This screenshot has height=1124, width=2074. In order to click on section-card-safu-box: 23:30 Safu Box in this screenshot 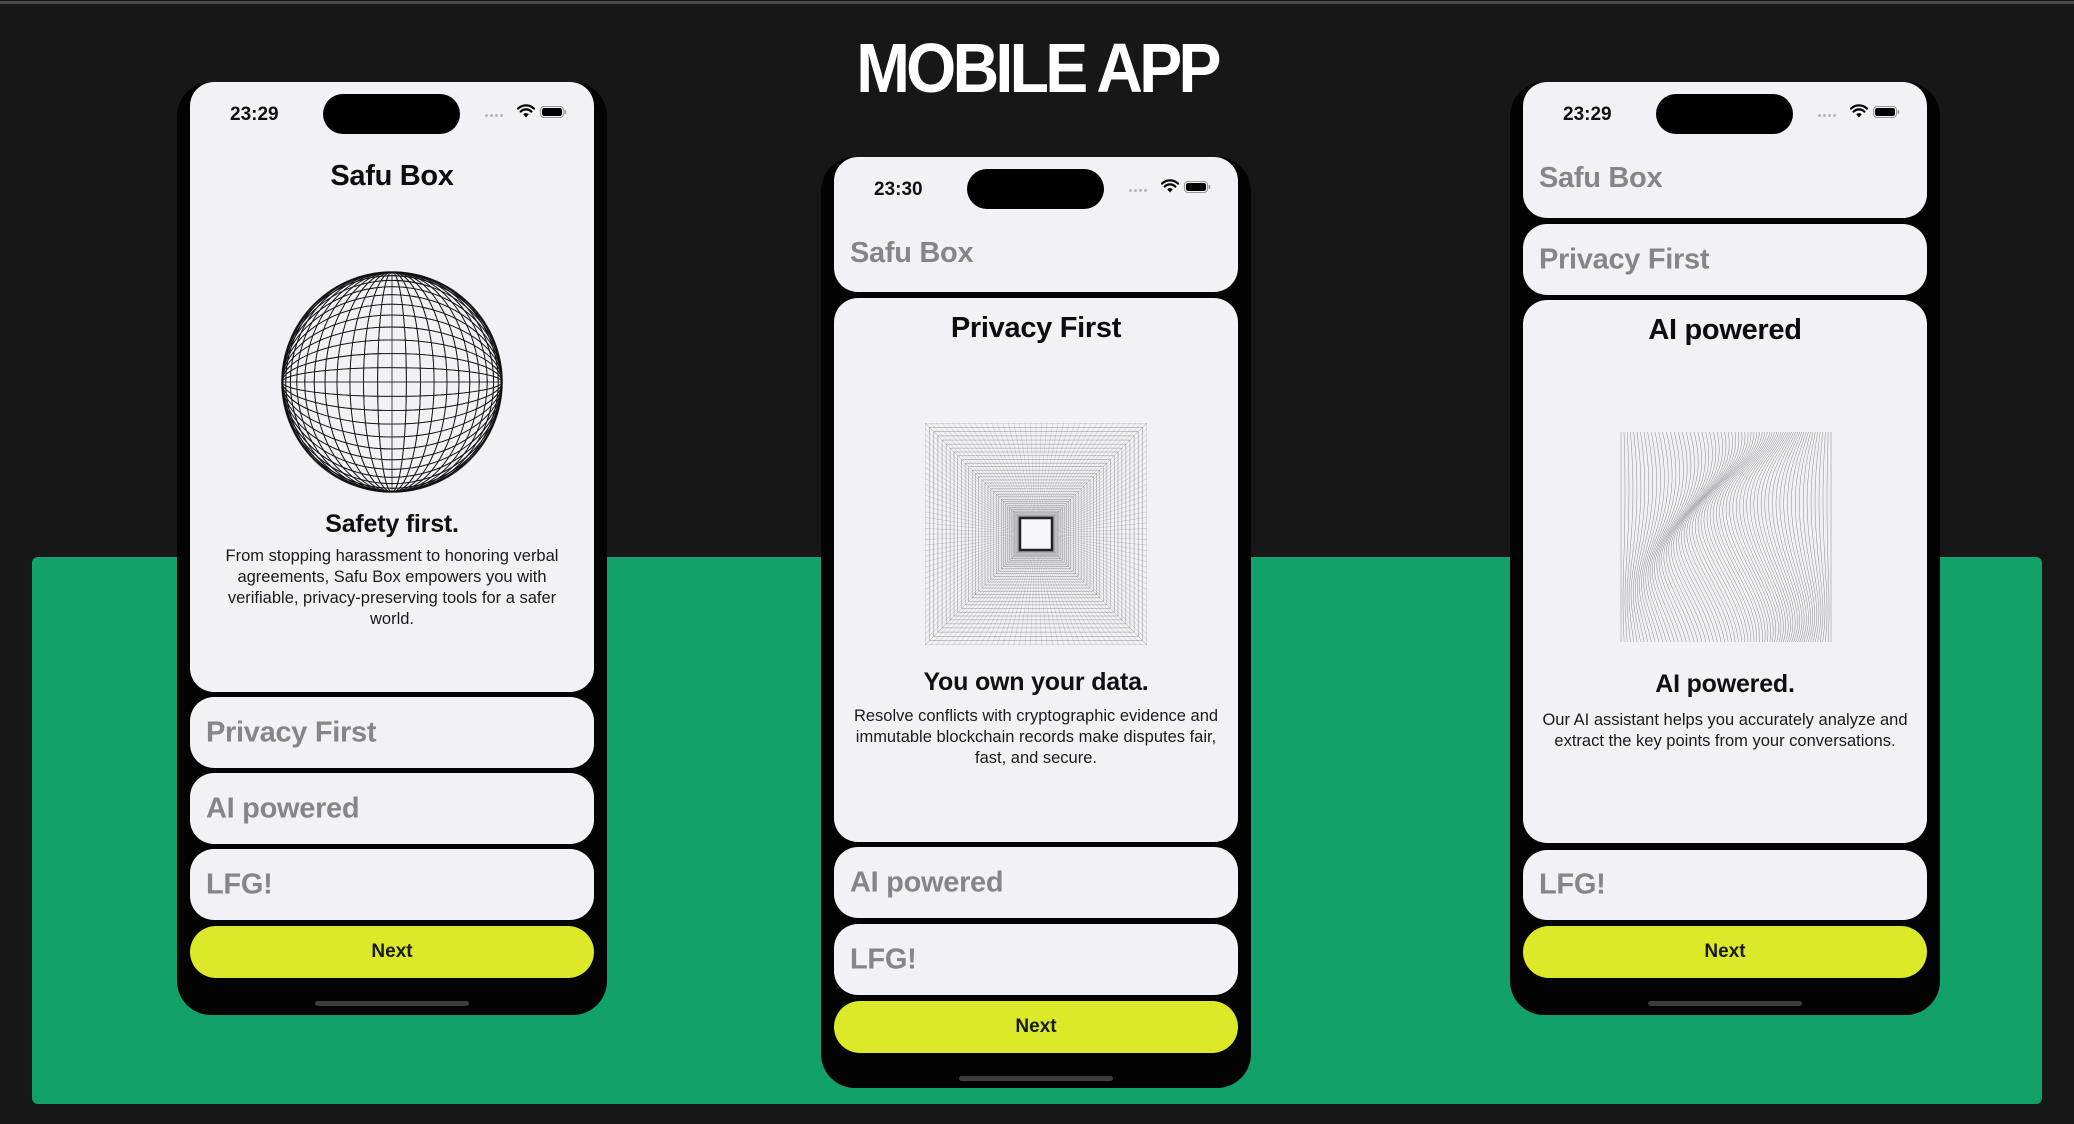, I will do `click(1036, 224)`.